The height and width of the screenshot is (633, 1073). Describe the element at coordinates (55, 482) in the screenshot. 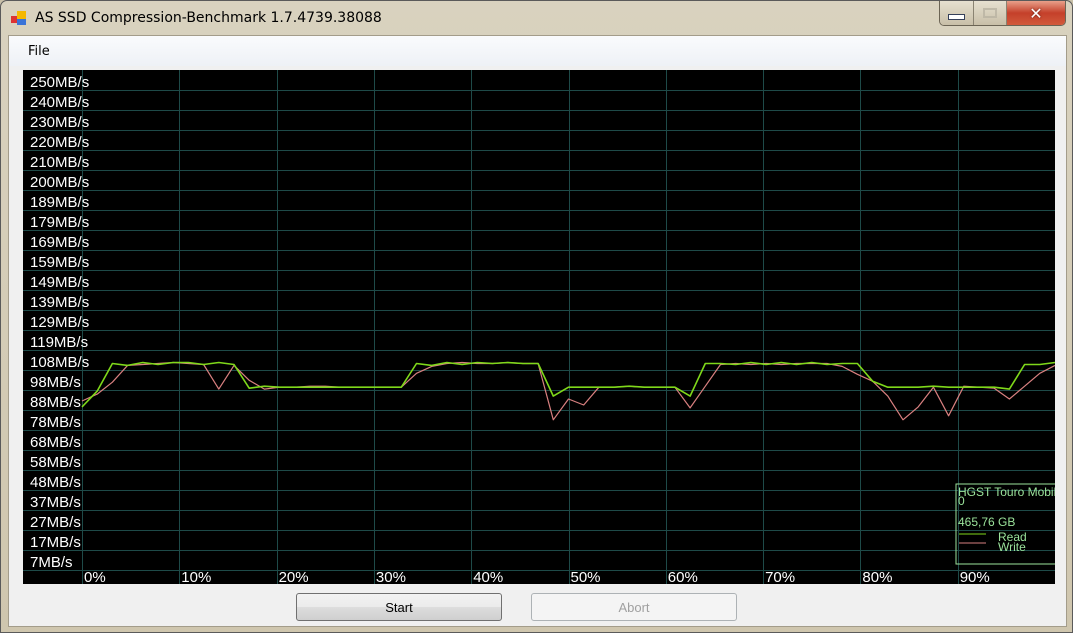

I see `y-tick-label: 48MB/s` at that location.